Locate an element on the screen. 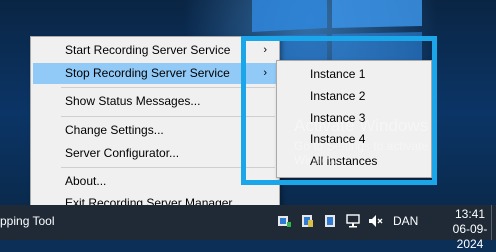  menu-item-start-recording: Start Recording Server Service › is located at coordinates (155, 50).